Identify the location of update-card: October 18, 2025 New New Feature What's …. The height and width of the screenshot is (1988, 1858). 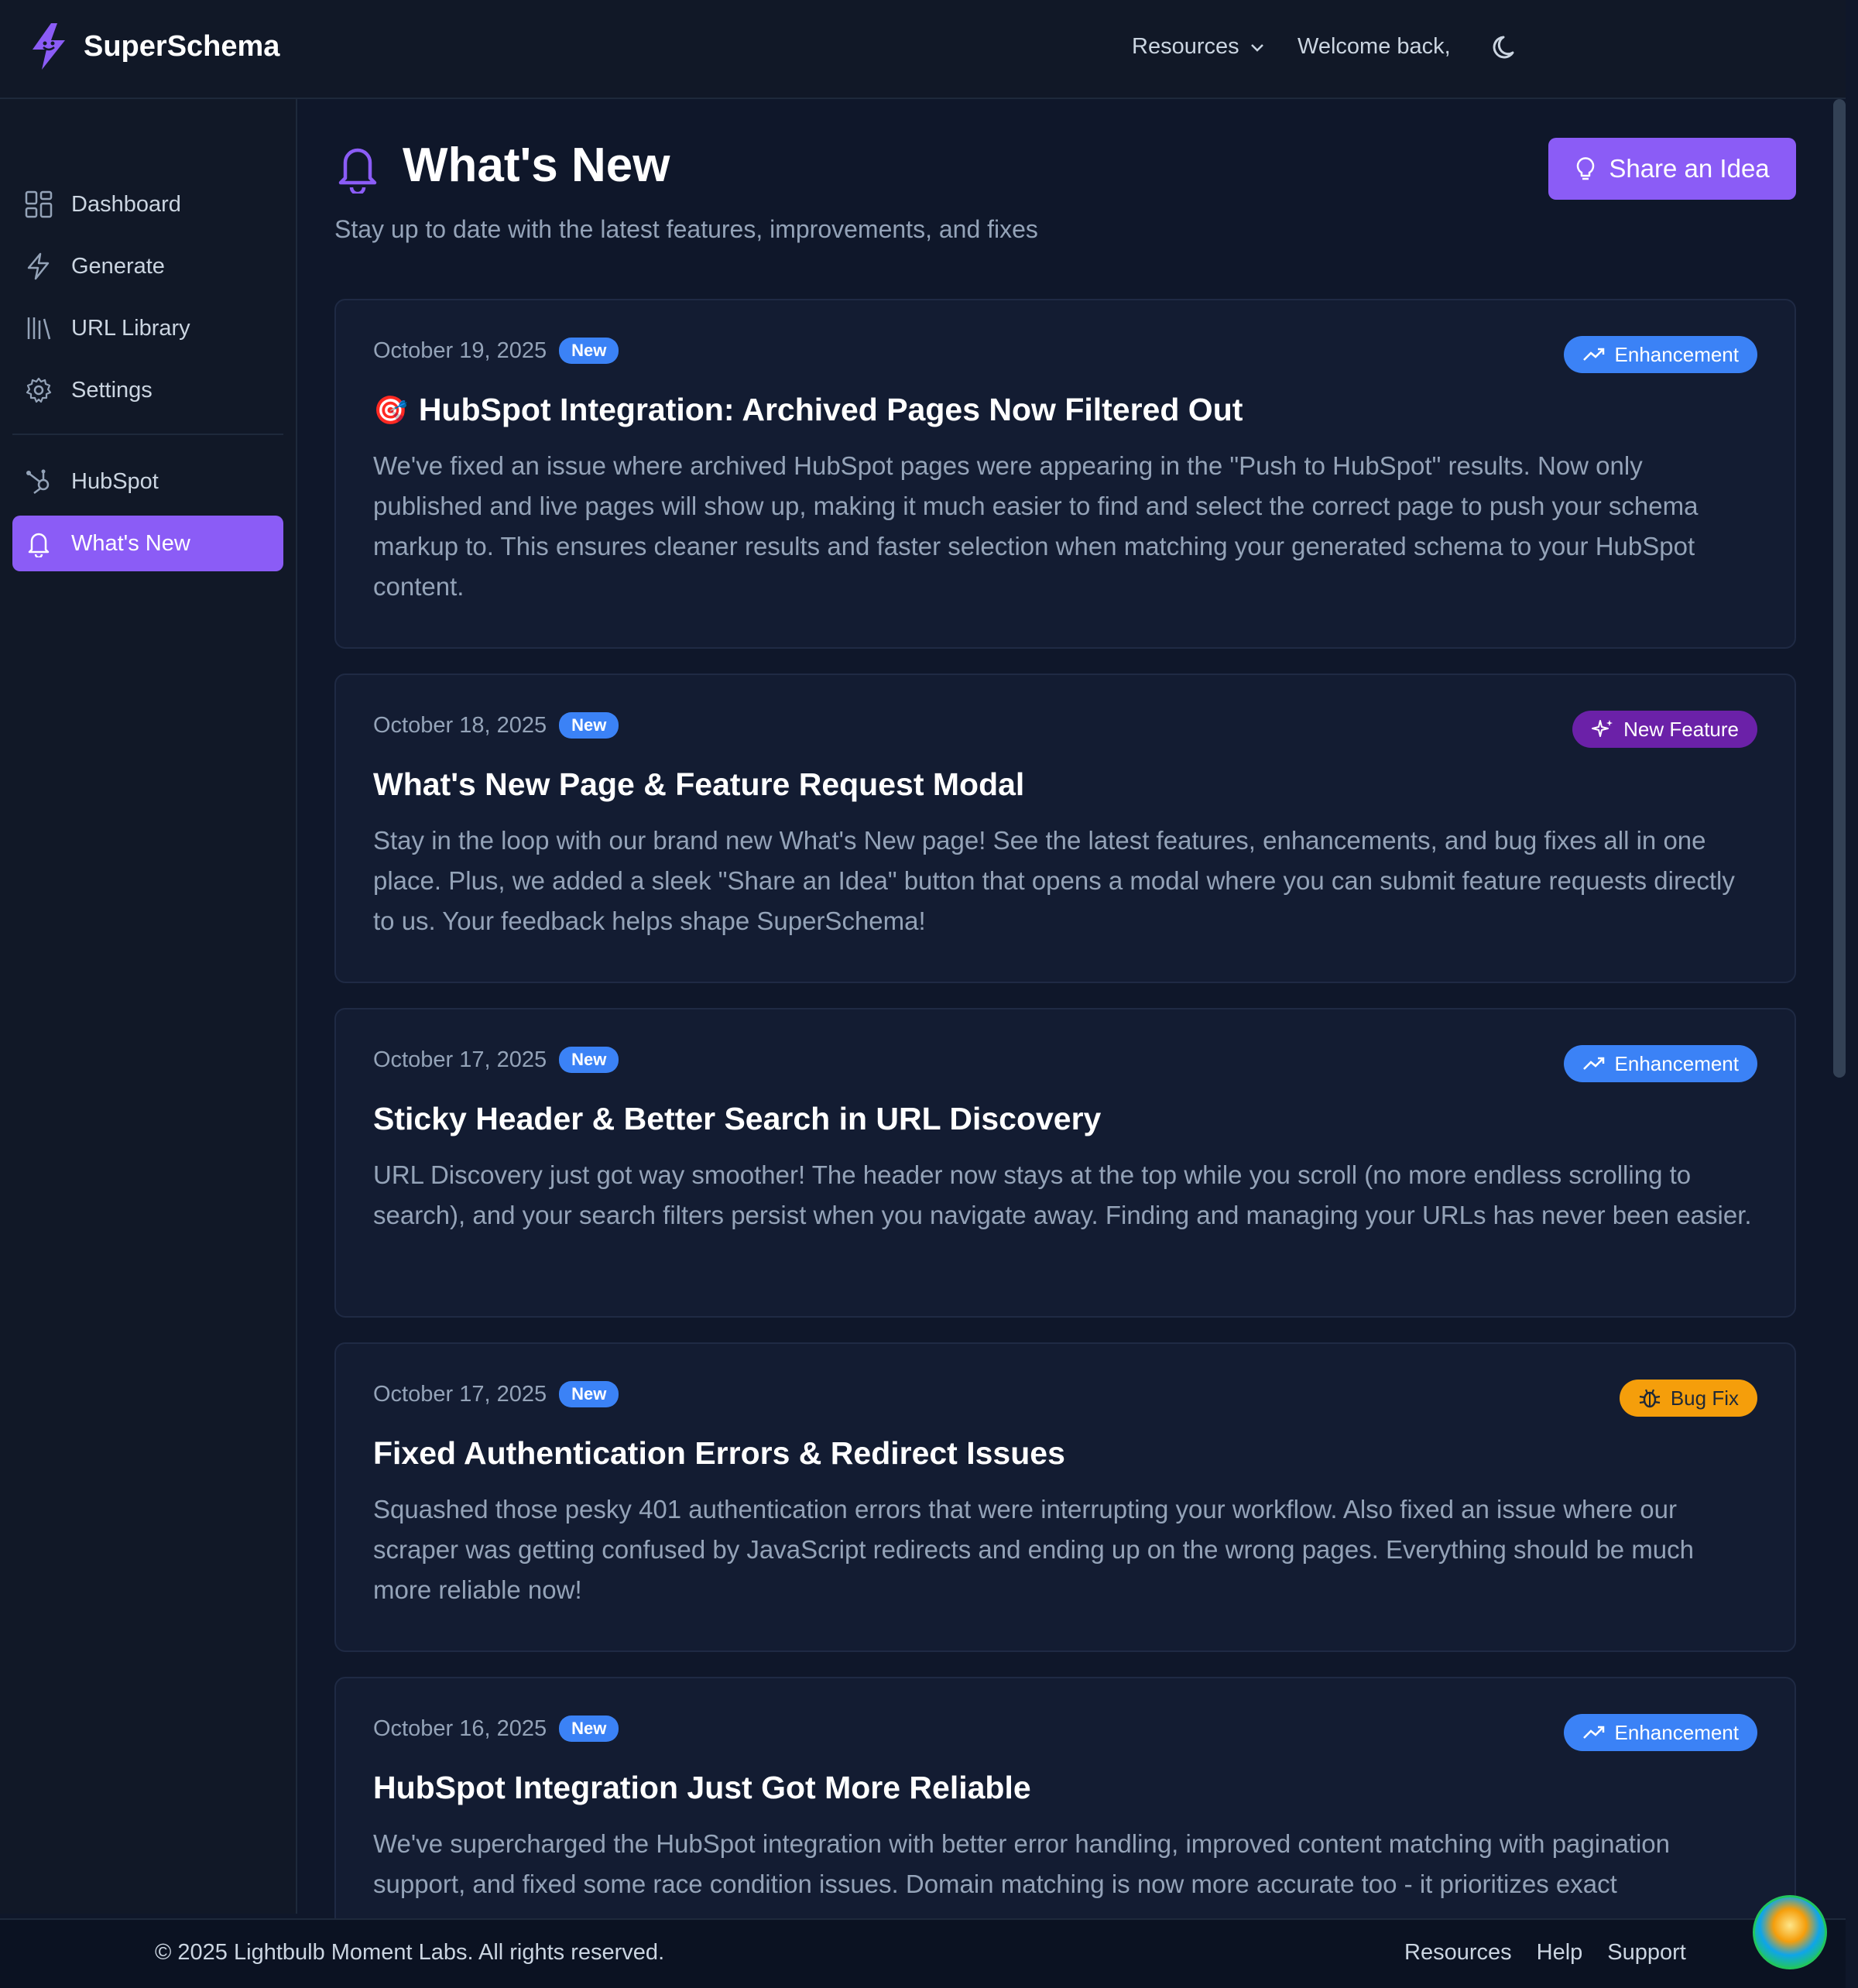
(1065, 828).